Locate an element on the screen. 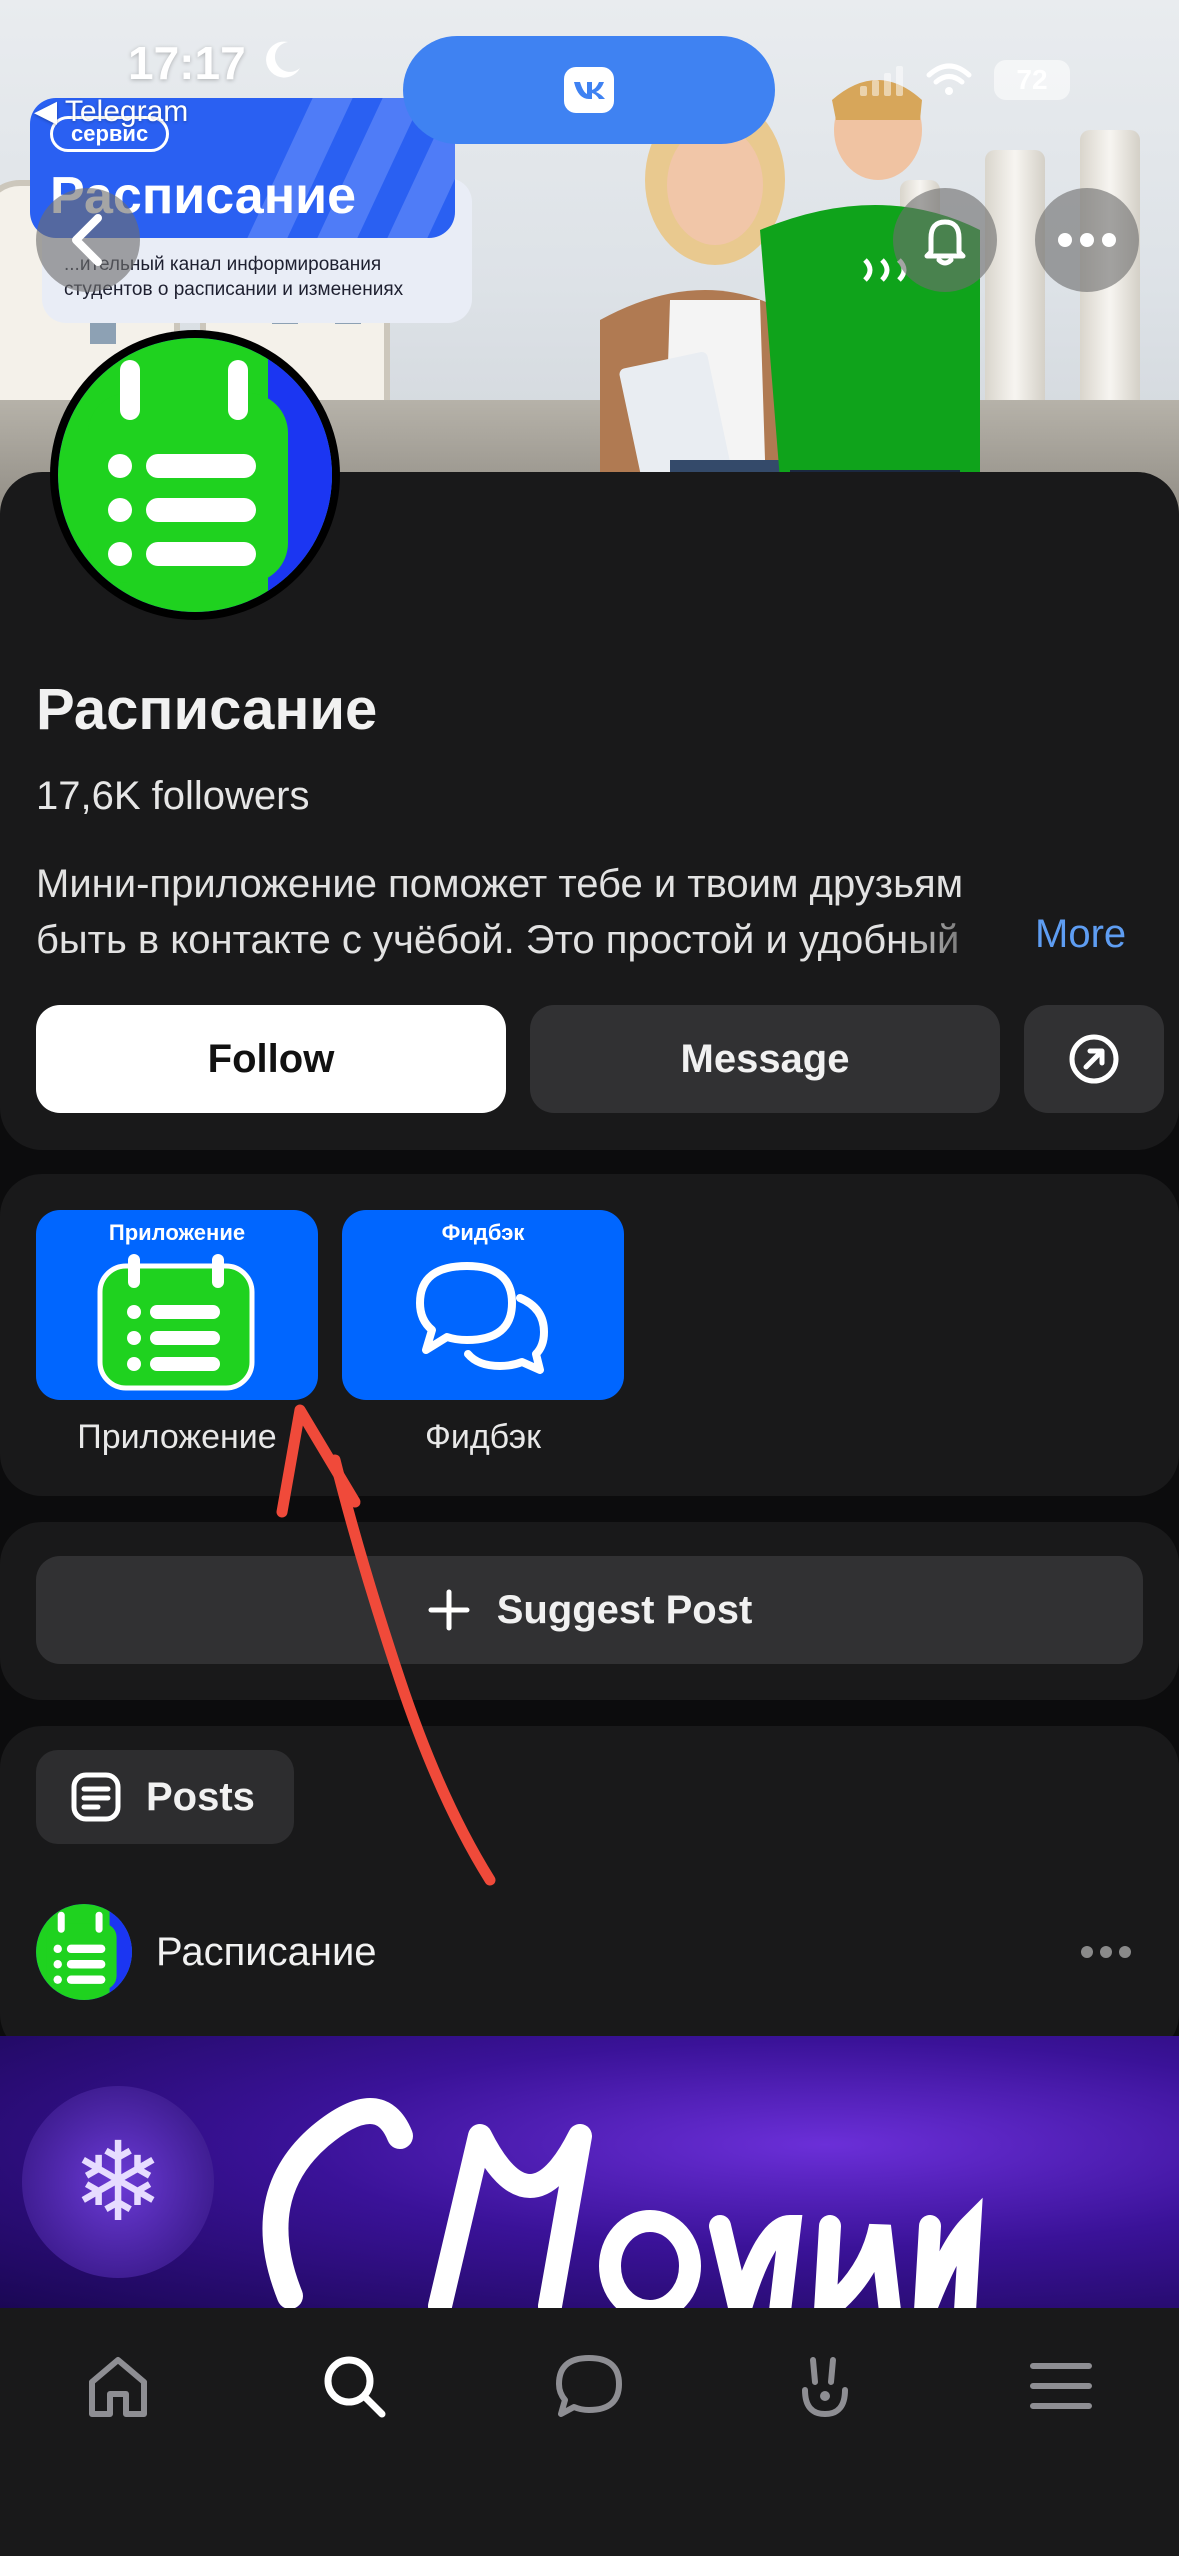 The width and height of the screenshot is (1179, 2556). post-image: ❄ is located at coordinates (589, 2172).